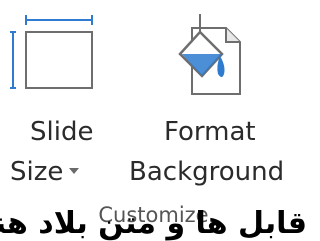 The image size is (320, 241). What do you see at coordinates (74, 170) in the screenshot?
I see `dropdown-caret-icon` at bounding box center [74, 170].